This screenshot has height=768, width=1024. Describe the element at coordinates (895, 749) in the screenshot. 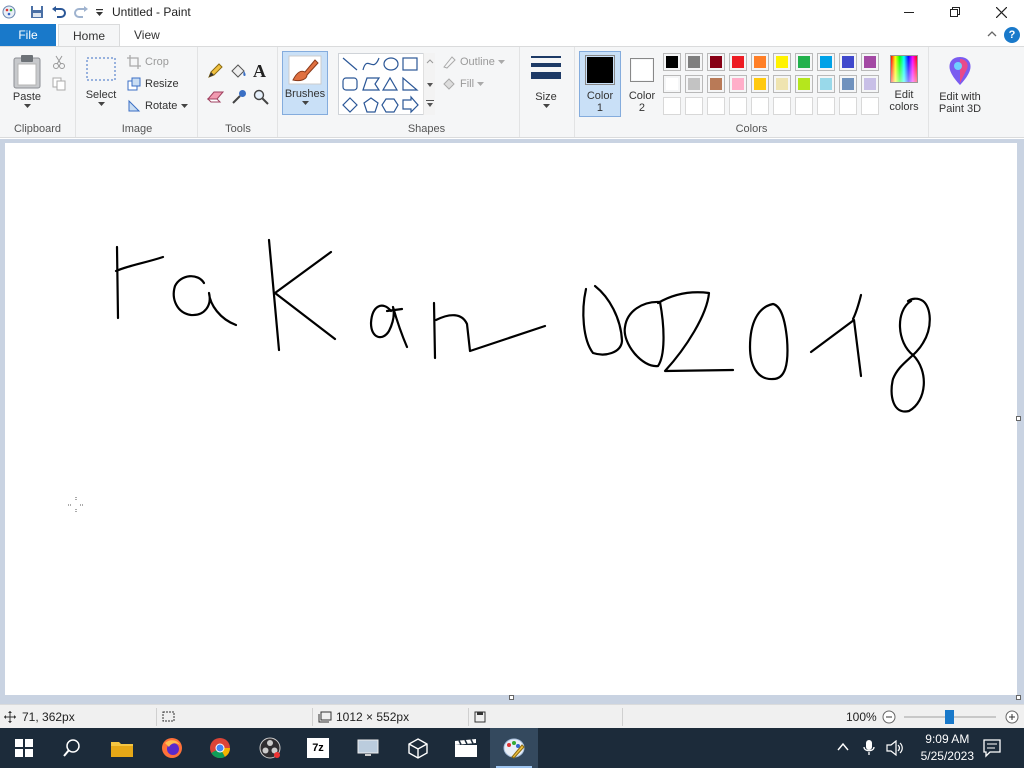

I see `volume-tray-icon` at that location.